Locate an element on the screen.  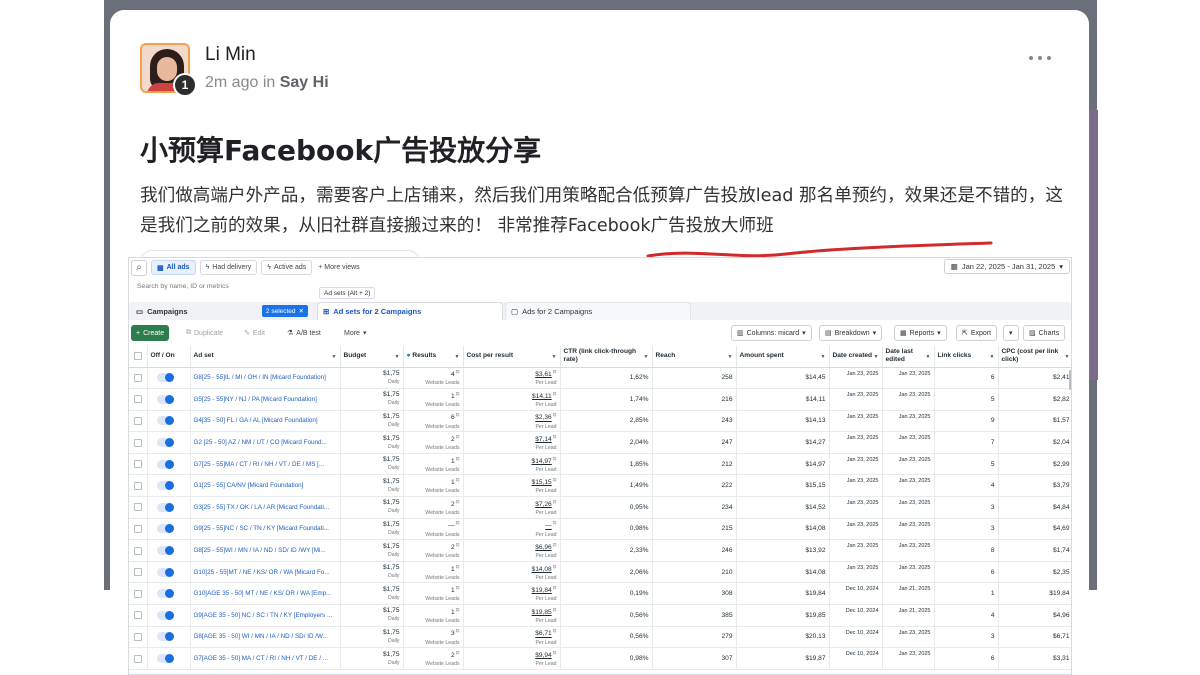
columns-button: ▥ Columns: micard ▾ is located at coordinates (771, 333).